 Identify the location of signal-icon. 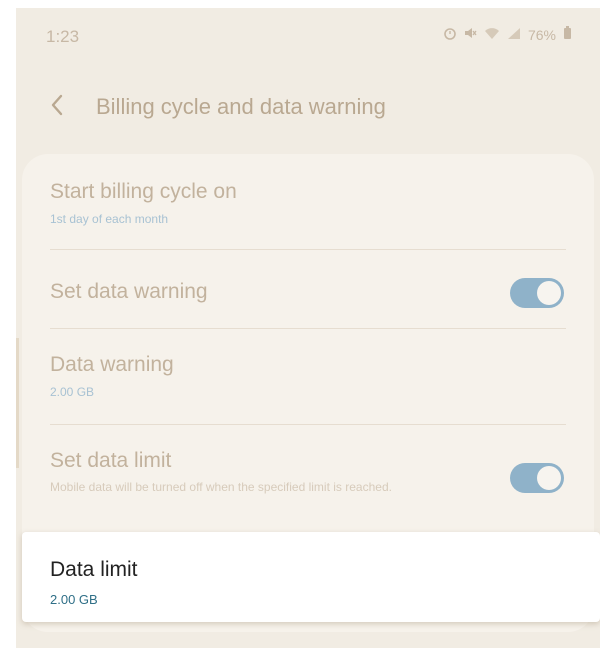
(514, 35).